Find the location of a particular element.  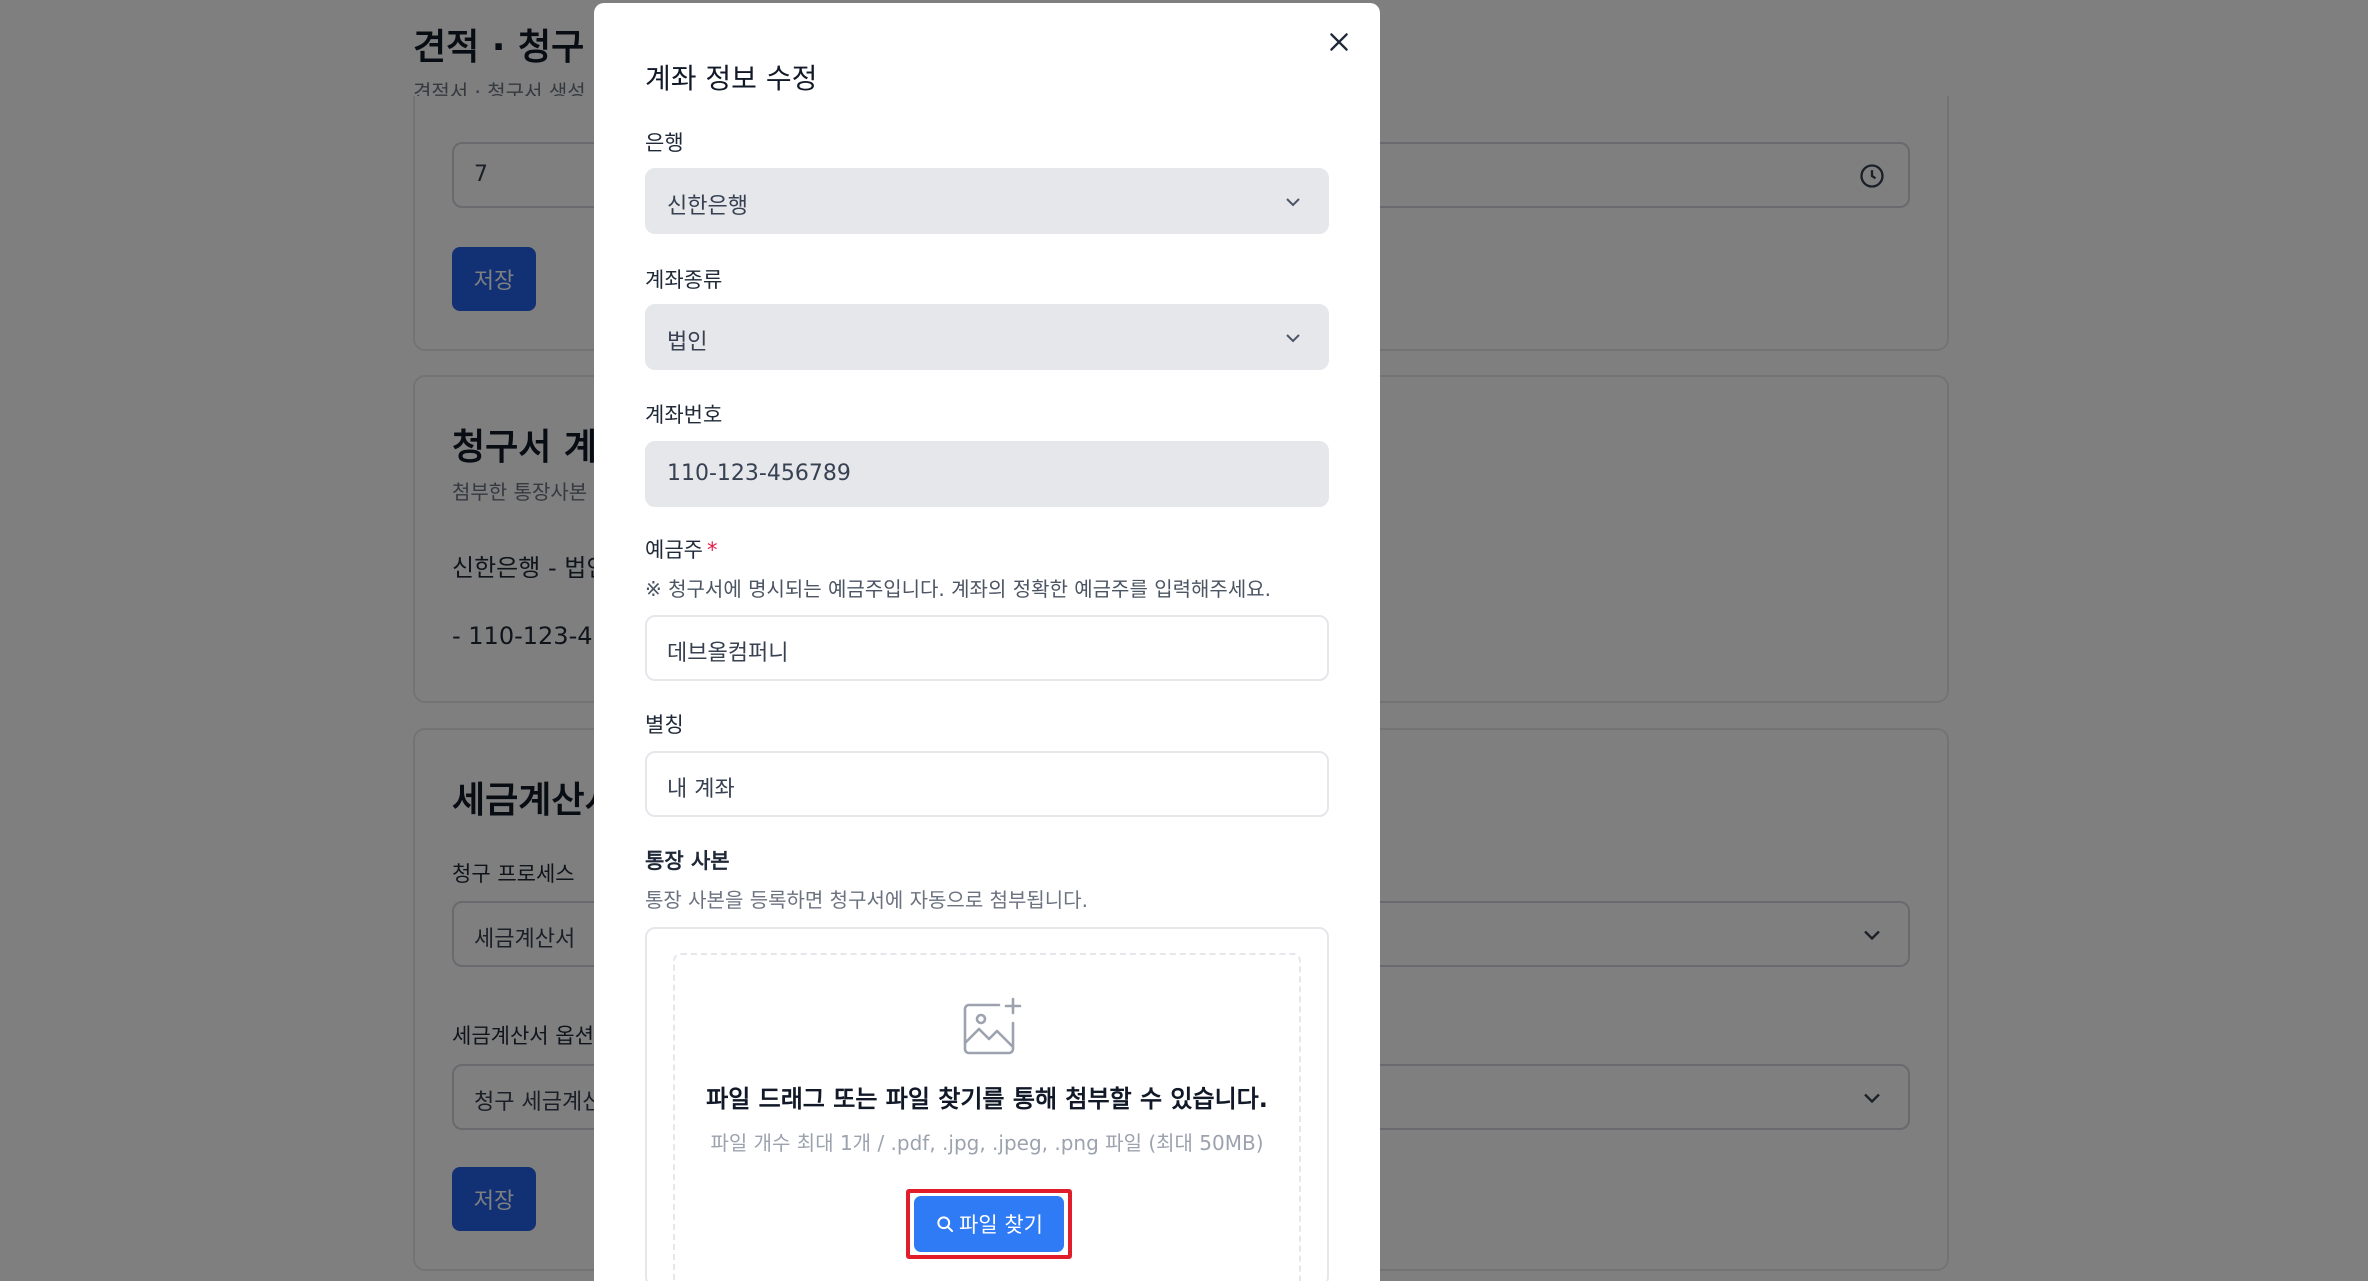

account-number-value: 110-123-456789 is located at coordinates (759, 473).